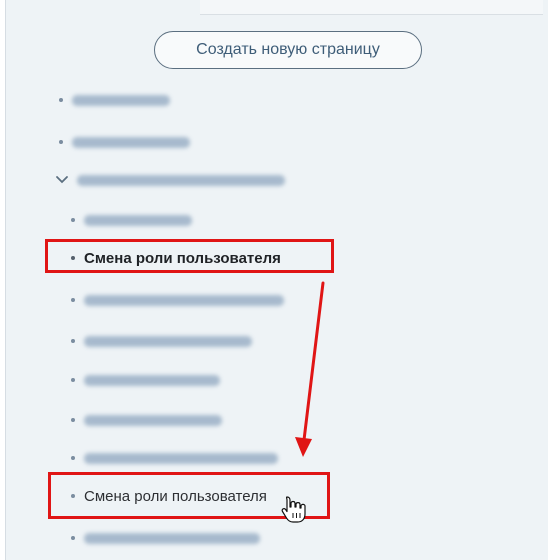 The height and width of the screenshot is (560, 548). What do you see at coordinates (62, 180) in the screenshot?
I see `chevron-down-icon` at bounding box center [62, 180].